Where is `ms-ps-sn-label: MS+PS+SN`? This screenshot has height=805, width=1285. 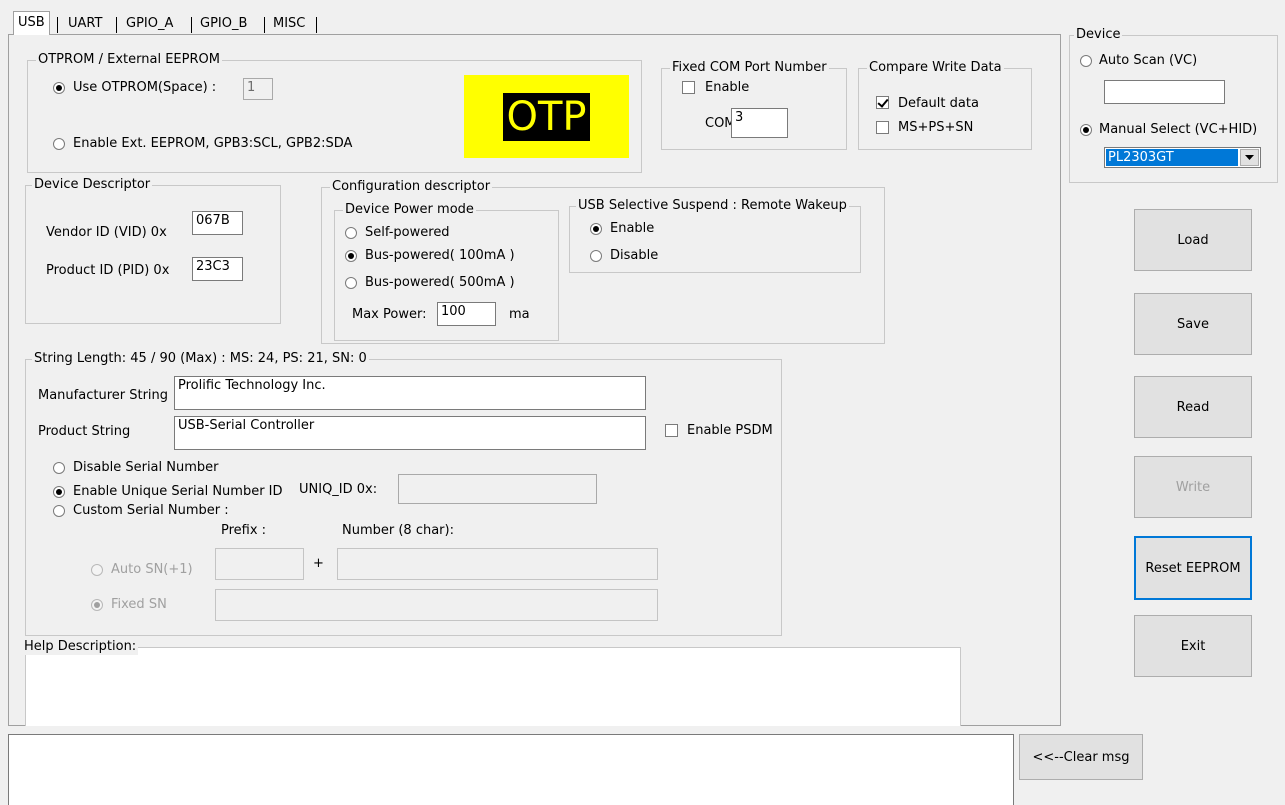
ms-ps-sn-label: MS+PS+SN is located at coordinates (936, 127).